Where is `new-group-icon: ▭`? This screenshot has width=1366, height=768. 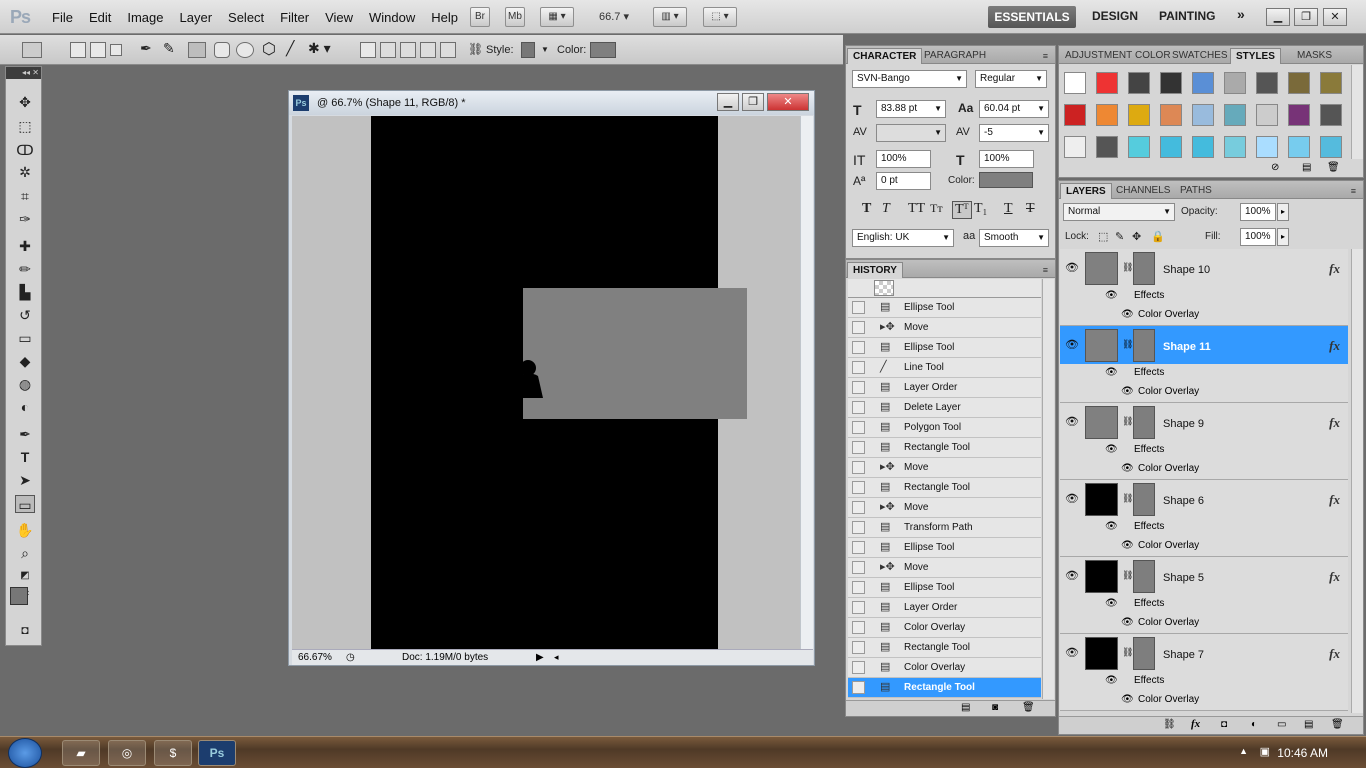
new-group-icon: ▭ is located at coordinates (1281, 724).